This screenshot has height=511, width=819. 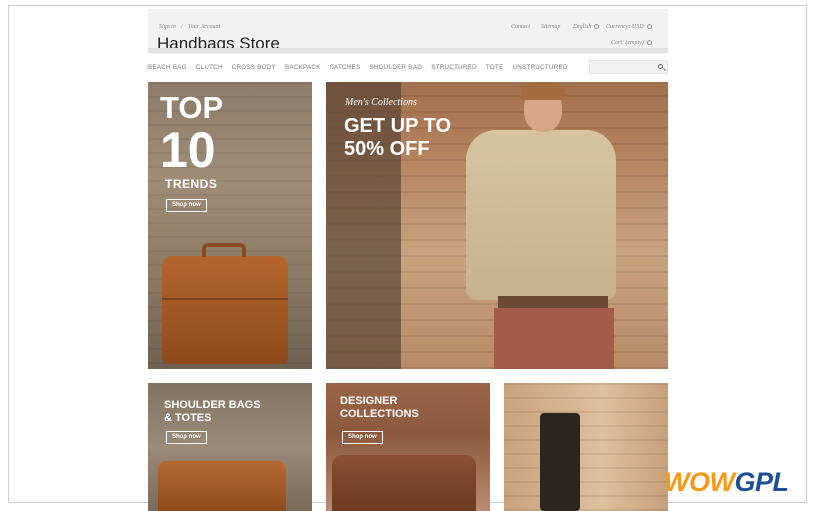 What do you see at coordinates (381, 102) in the screenshot?
I see `banner-subtitle: Men's Collections` at bounding box center [381, 102].